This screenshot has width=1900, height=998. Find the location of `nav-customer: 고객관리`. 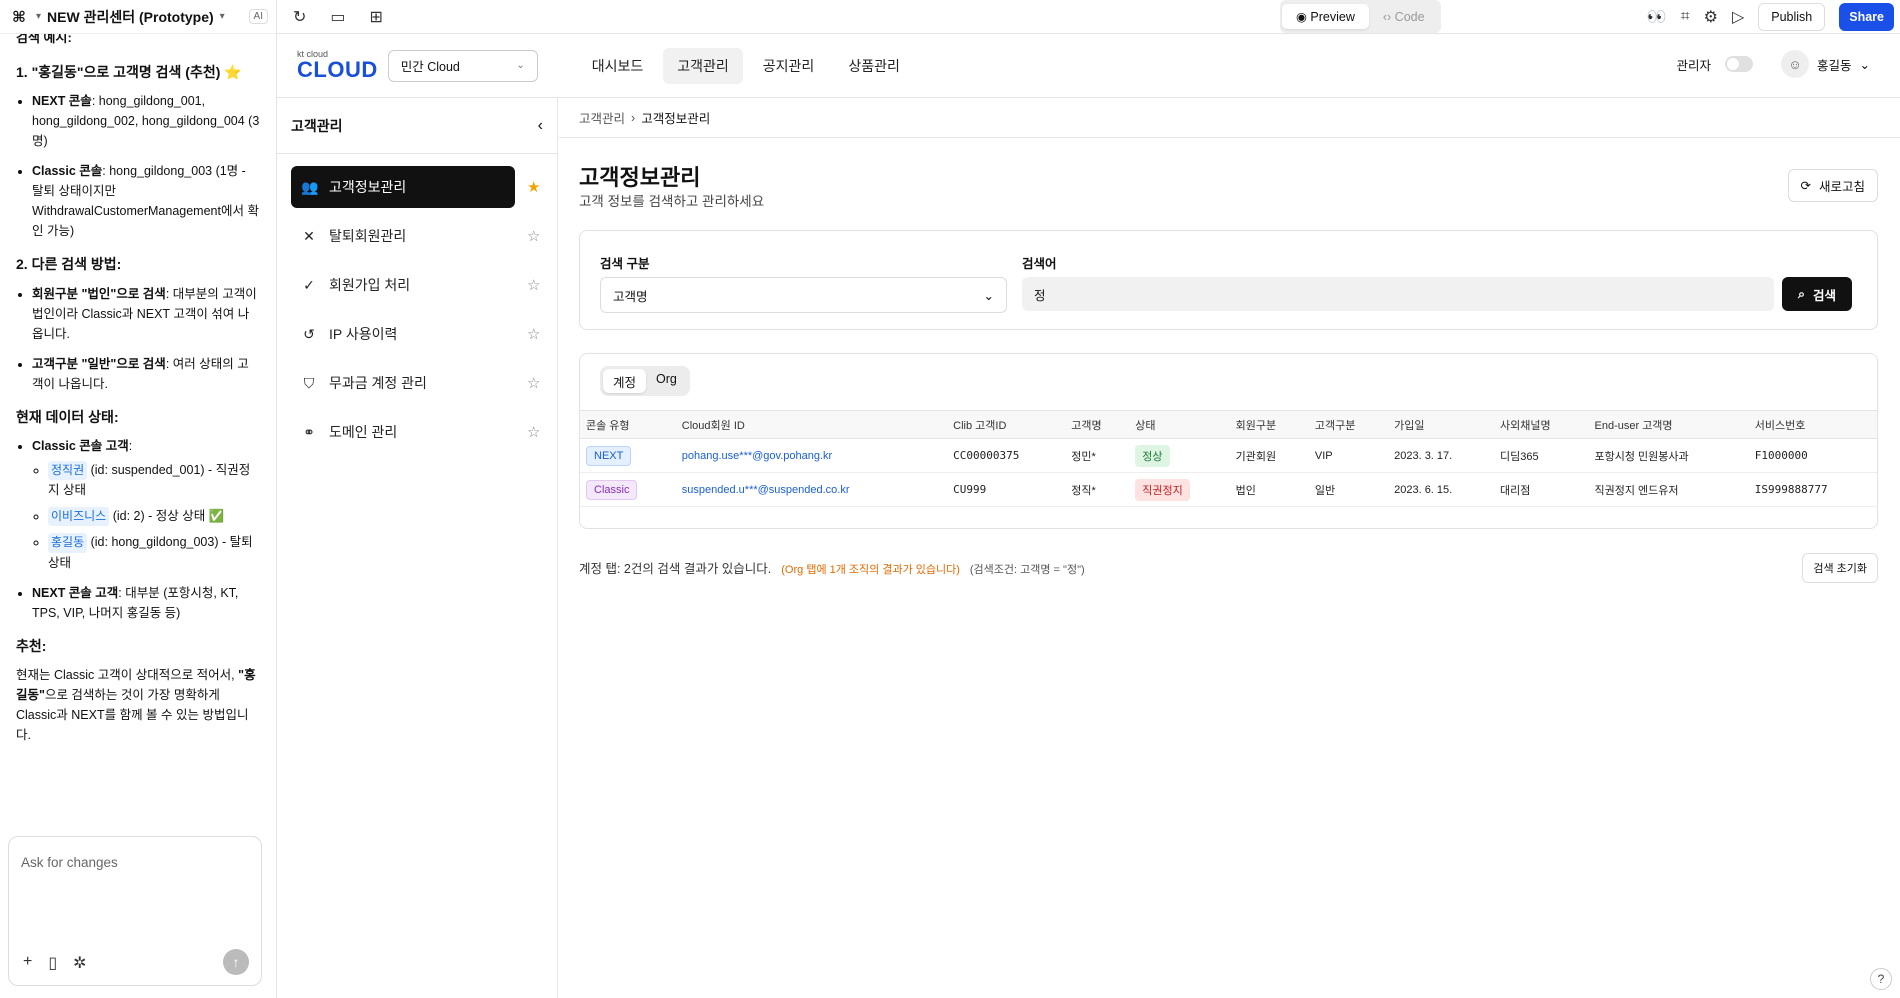

nav-customer: 고객관리 is located at coordinates (703, 65).